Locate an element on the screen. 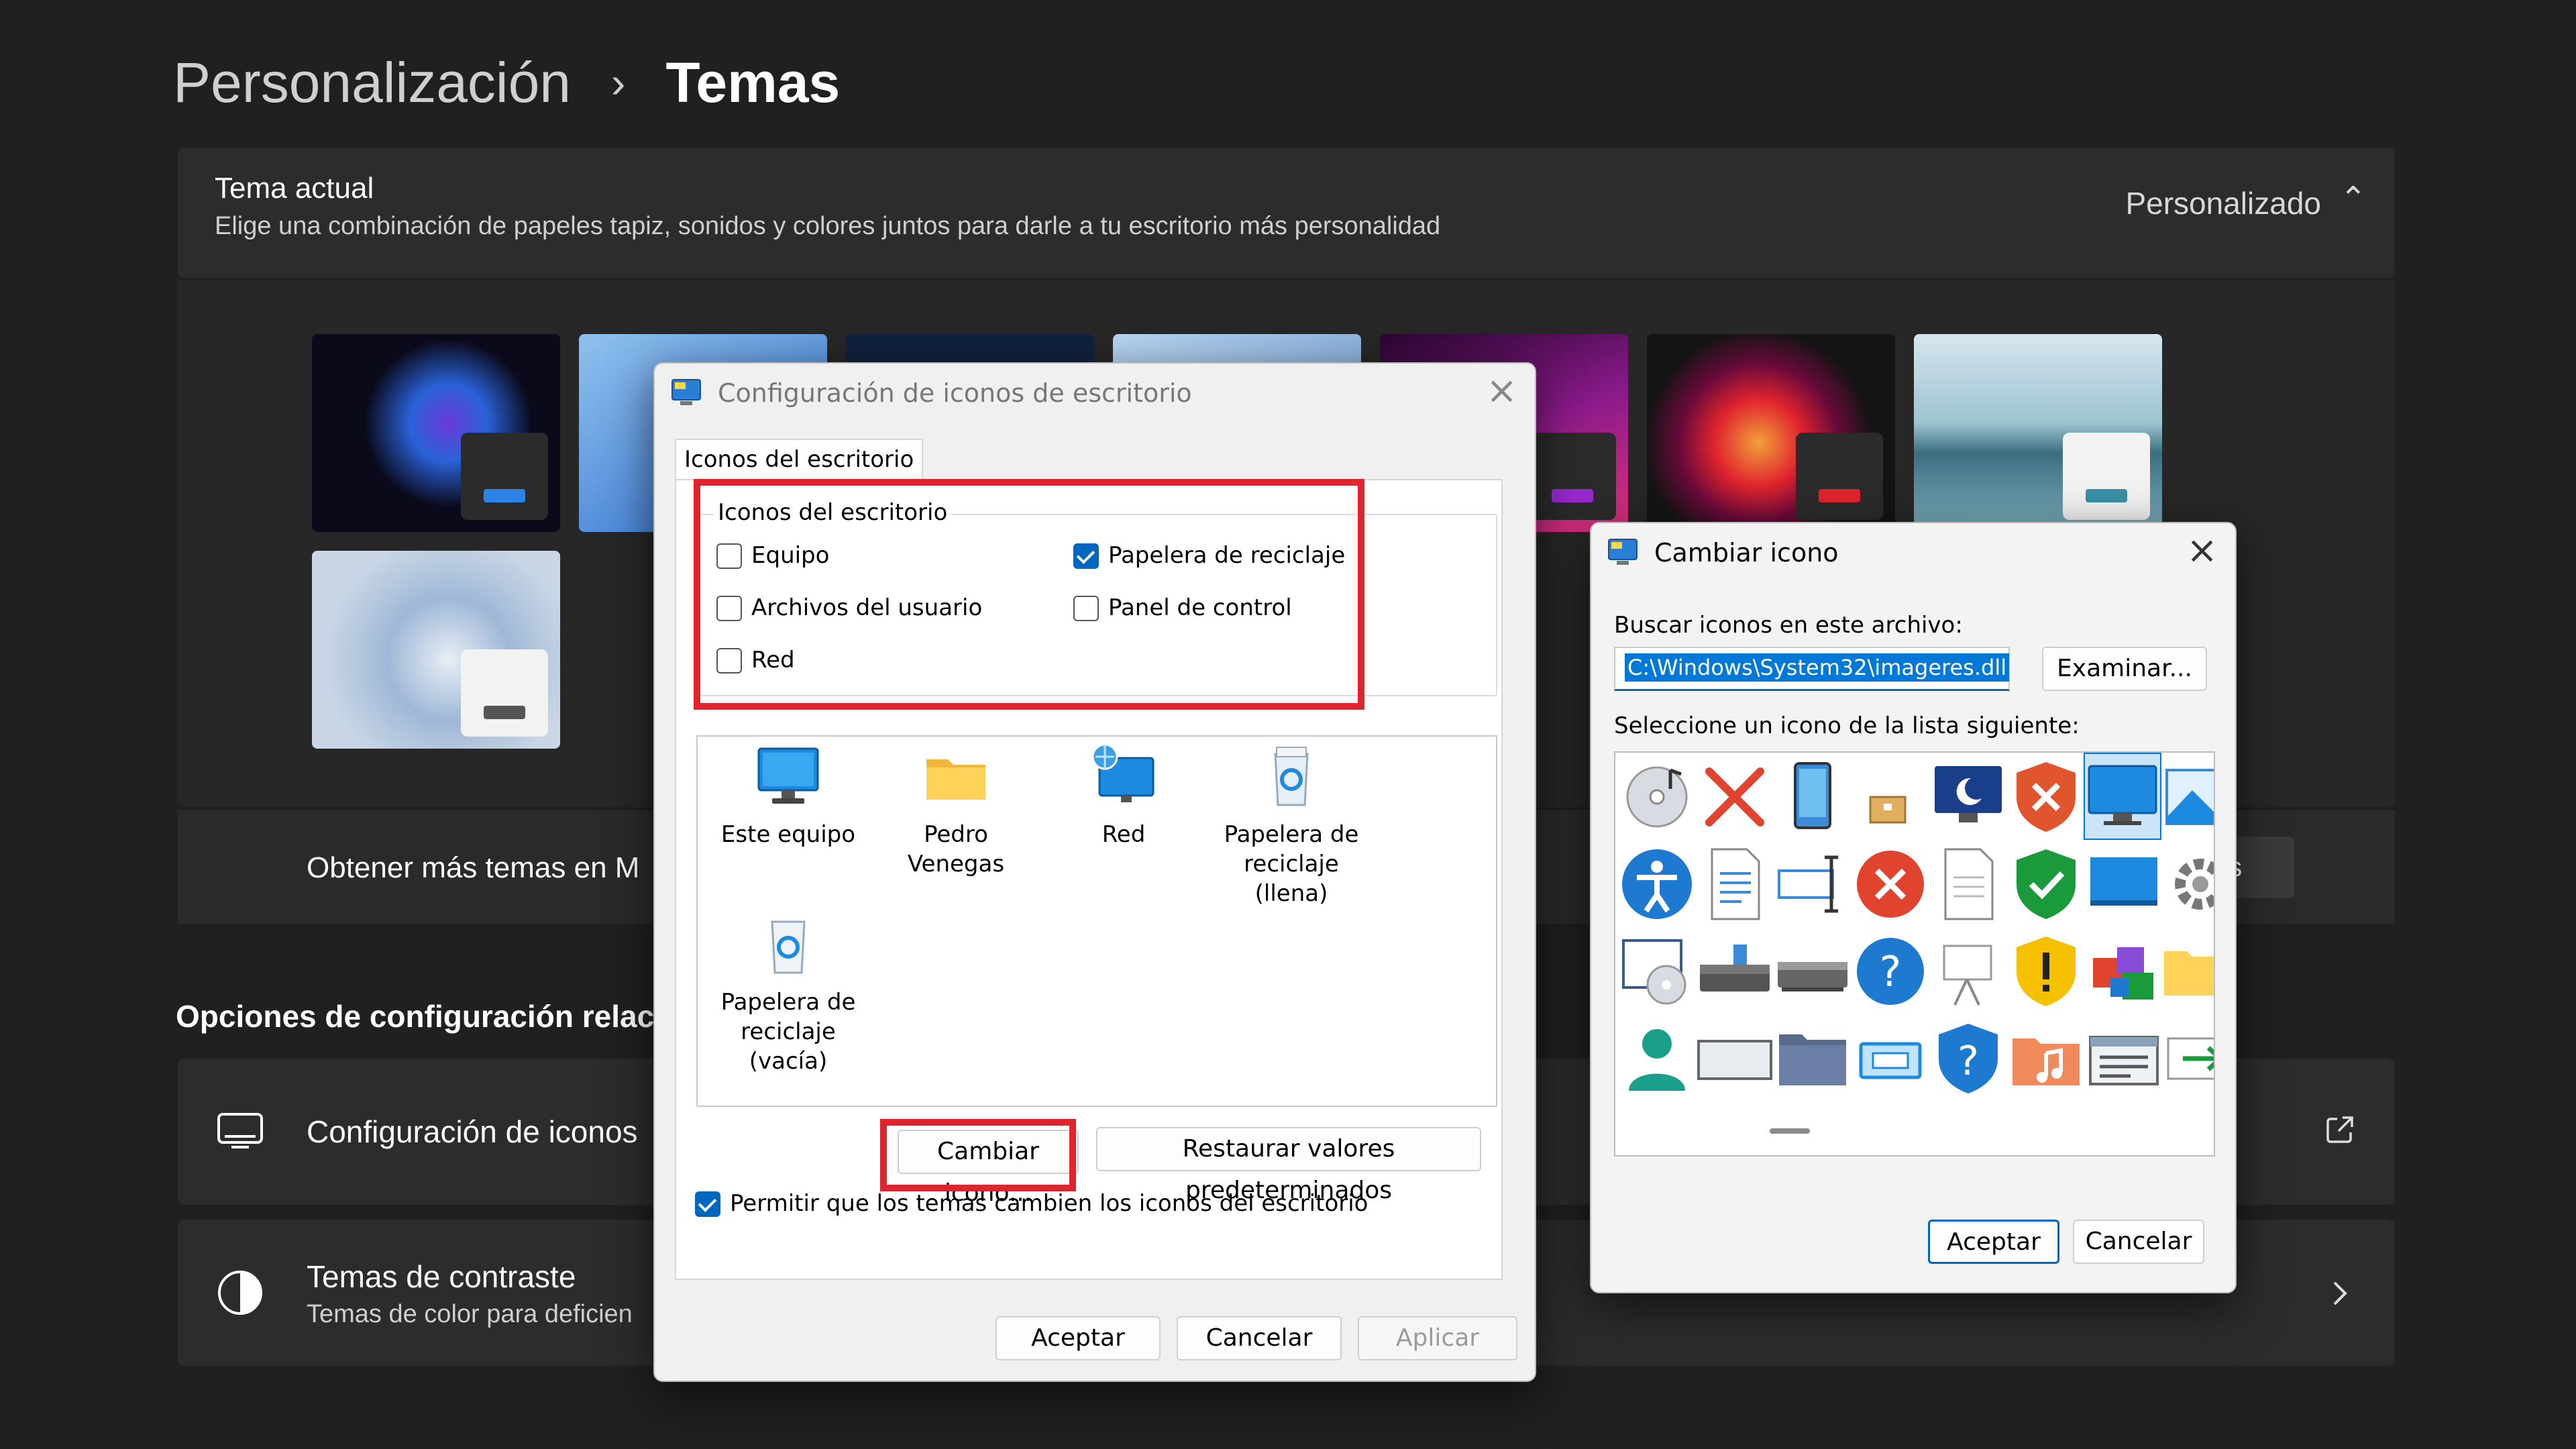 This screenshot has width=2576, height=1449. breadcrumb: Personalización › Temas is located at coordinates (506, 82).